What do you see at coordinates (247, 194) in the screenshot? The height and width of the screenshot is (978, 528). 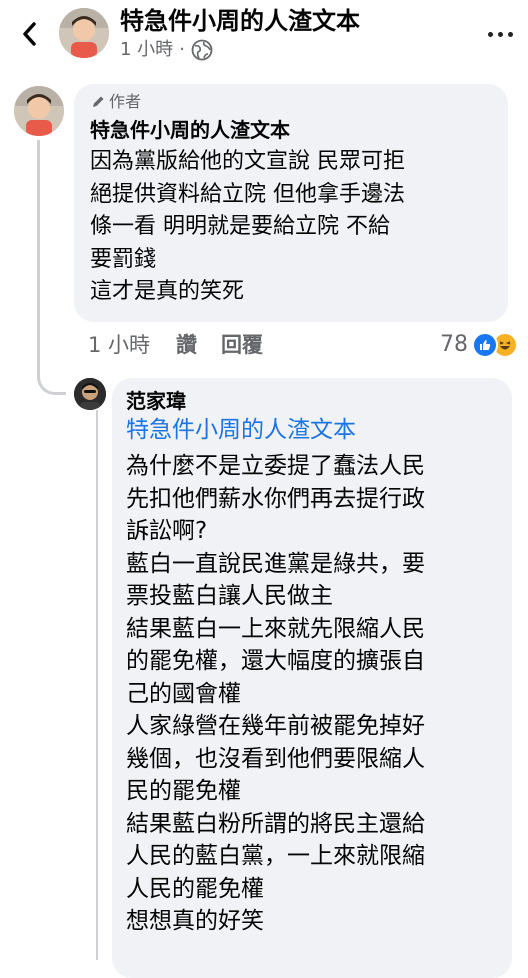 I see `comment-line: 絕提供資料給立院 但他拿手邊法` at bounding box center [247, 194].